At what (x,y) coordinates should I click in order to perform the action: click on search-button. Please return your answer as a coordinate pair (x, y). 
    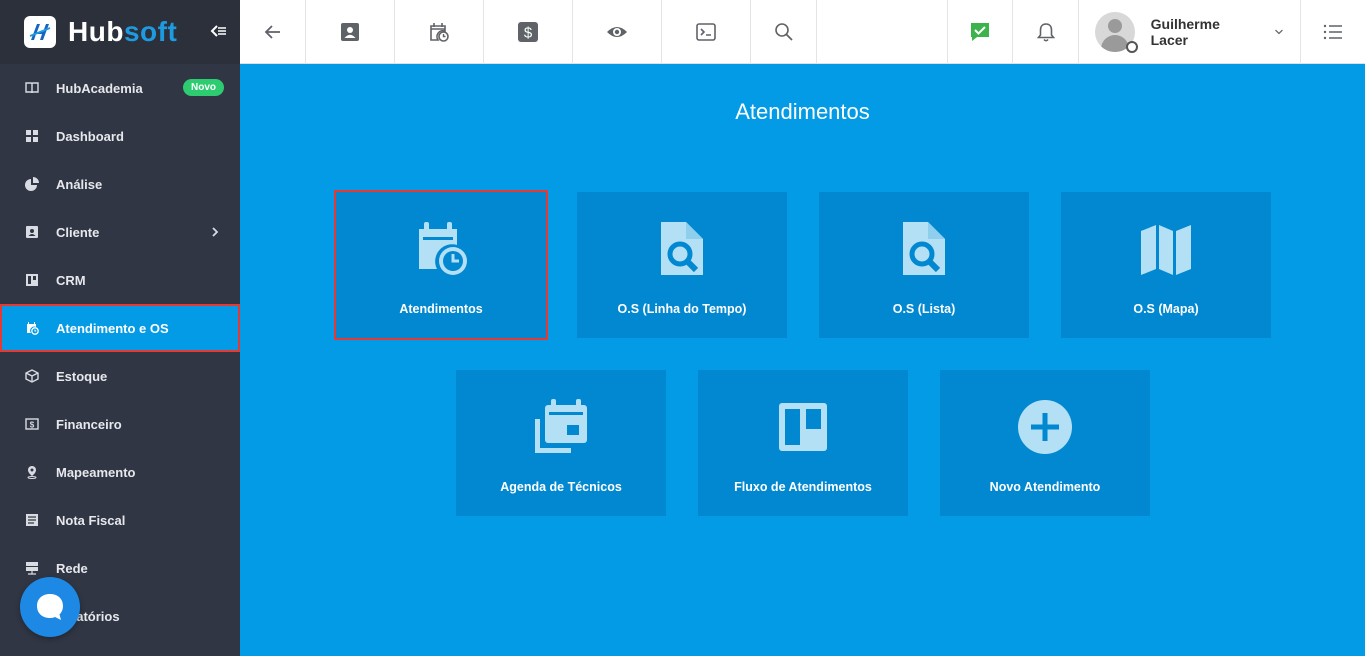
    Looking at the image, I should click on (784, 32).